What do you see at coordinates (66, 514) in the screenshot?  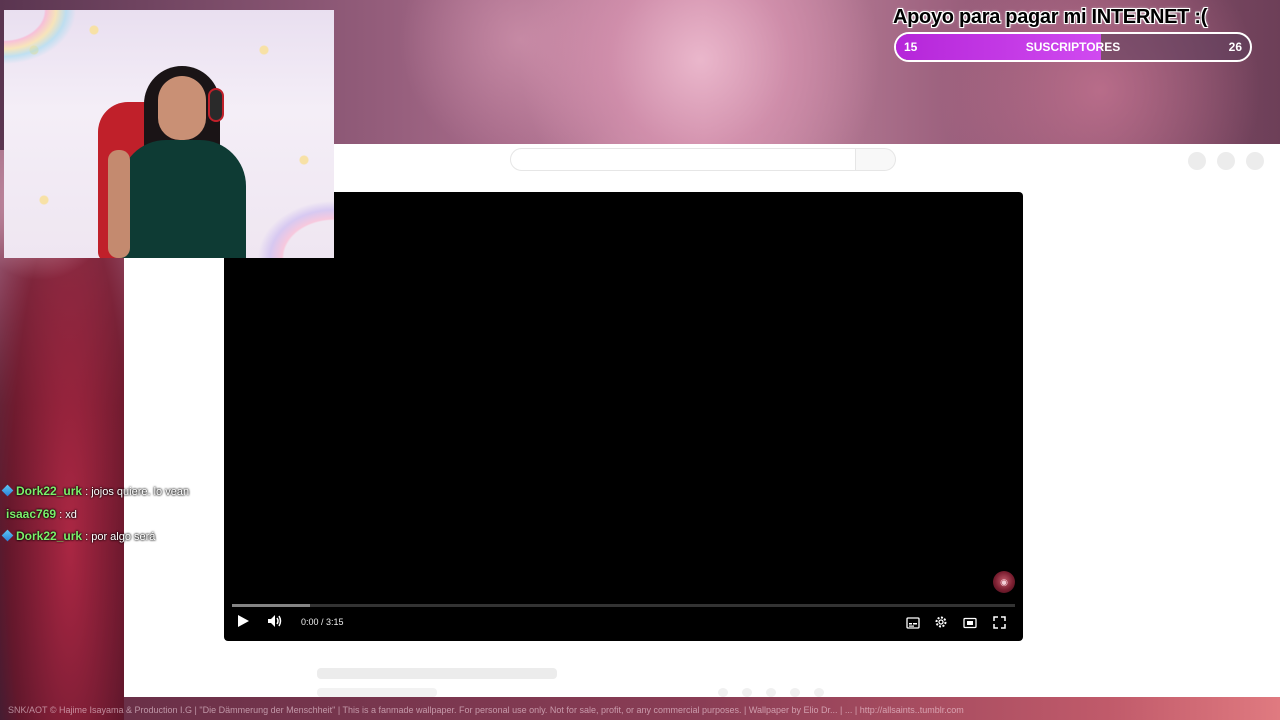 I see `chat-text: : xd` at bounding box center [66, 514].